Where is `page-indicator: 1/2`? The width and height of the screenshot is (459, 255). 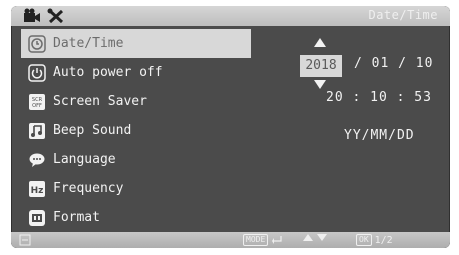 page-indicator: 1/2 is located at coordinates (383, 240).